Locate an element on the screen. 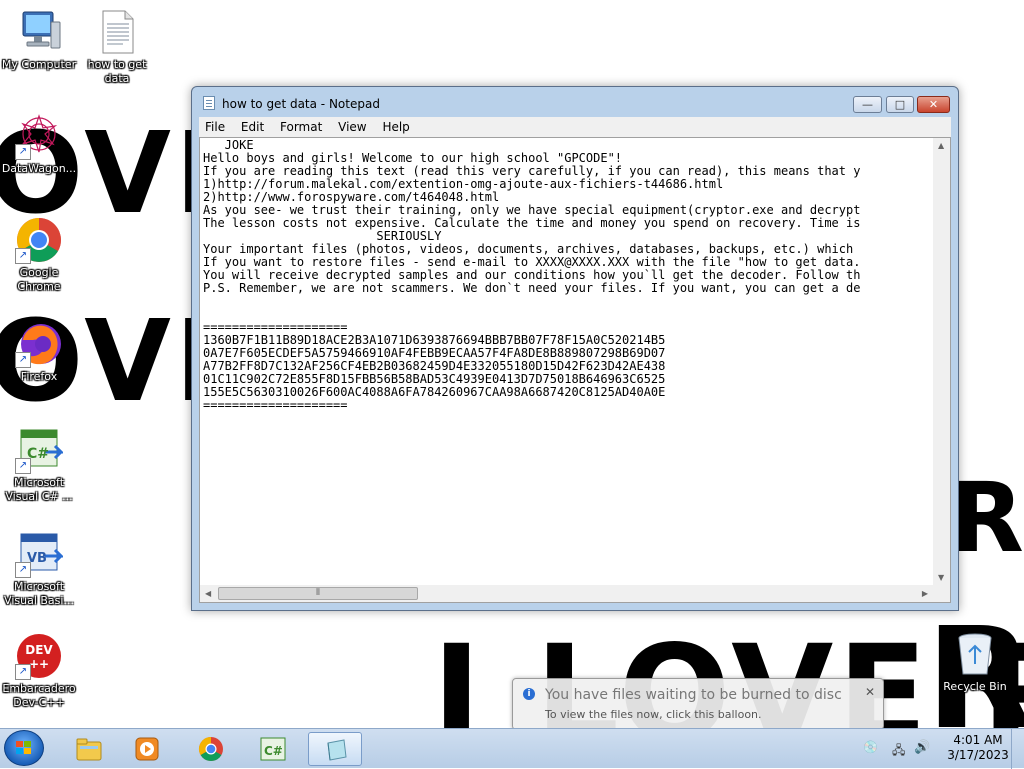  close-button: ✕ is located at coordinates (933, 104).